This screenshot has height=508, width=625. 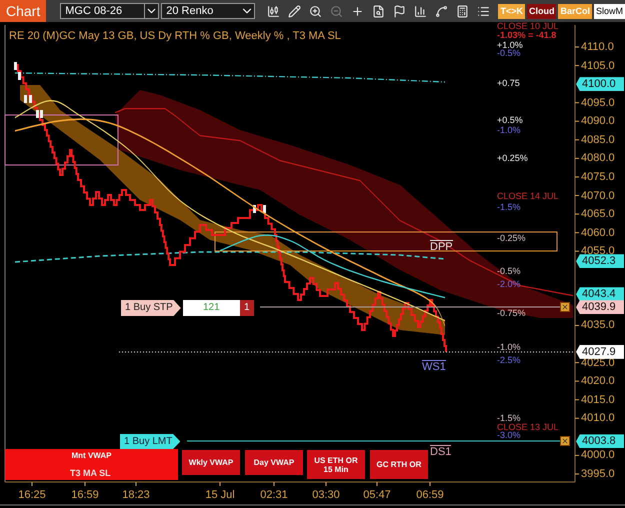 What do you see at coordinates (23, 11) in the screenshot?
I see `chart-button: Chart` at bounding box center [23, 11].